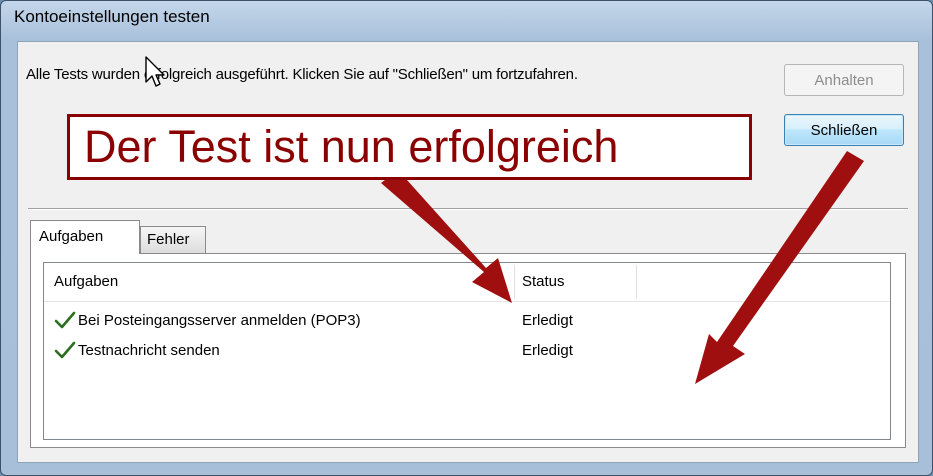 The height and width of the screenshot is (476, 933). Describe the element at coordinates (85, 237) in the screenshot. I see `tab-aufgaben: Aufgaben` at that location.